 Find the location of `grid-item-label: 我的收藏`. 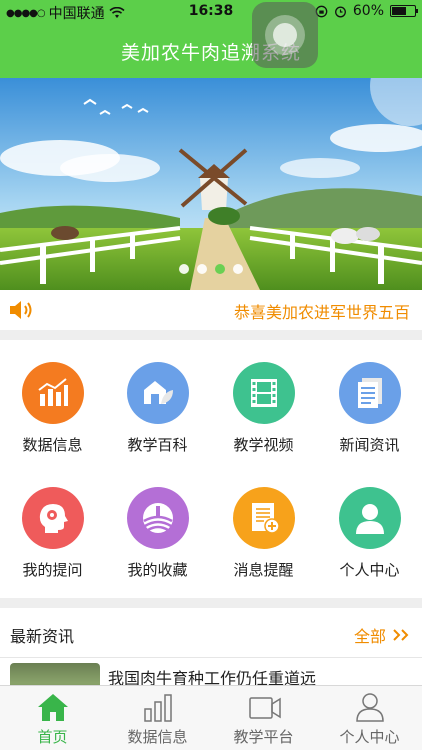

grid-item-label: 我的收藏 is located at coordinates (157, 570).